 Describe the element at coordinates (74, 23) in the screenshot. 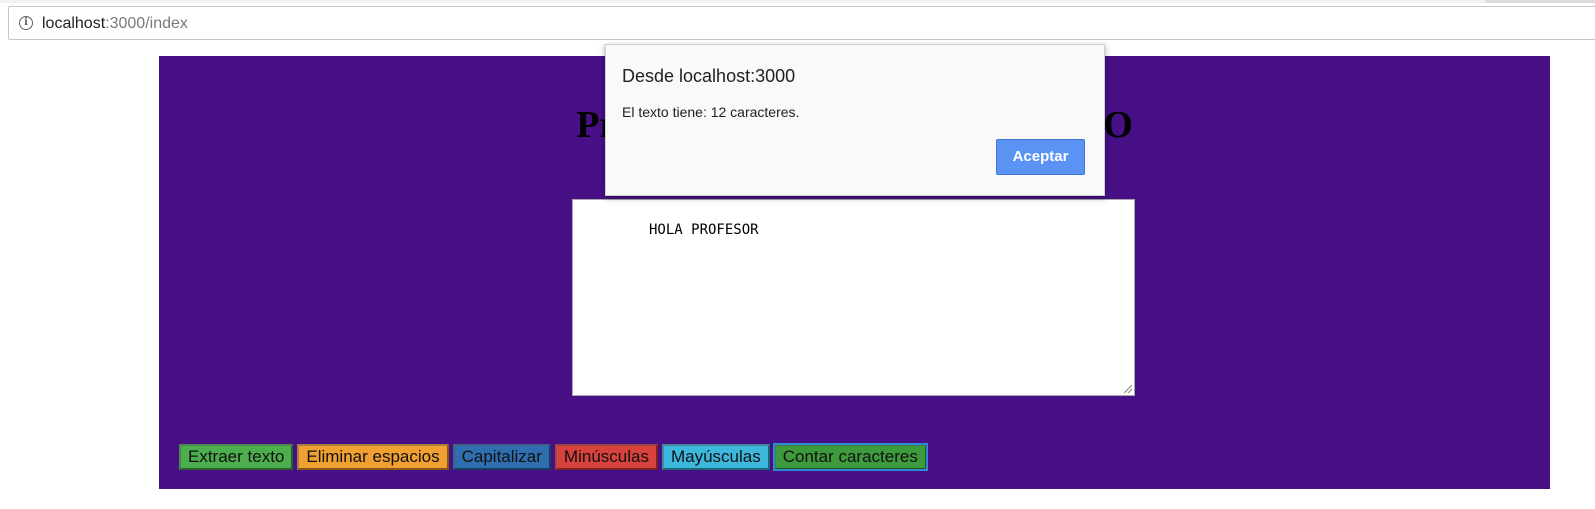

I see `url-host: localhost` at that location.